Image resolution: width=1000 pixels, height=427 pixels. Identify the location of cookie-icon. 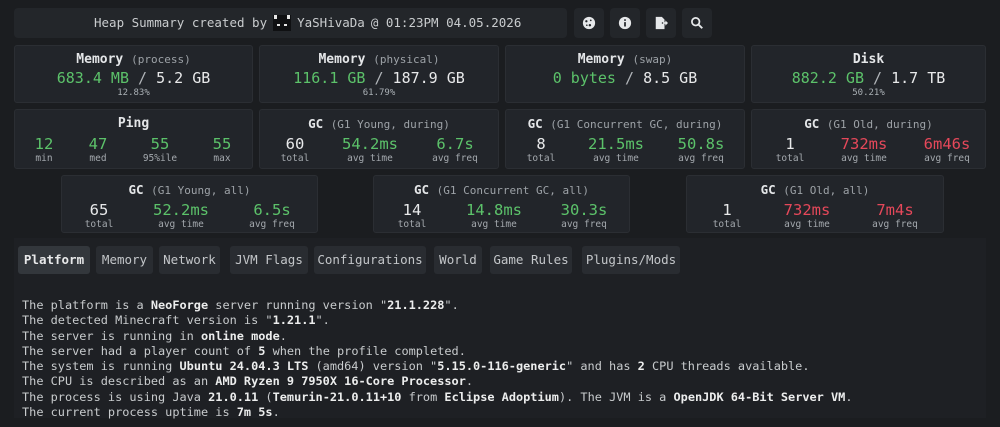
(589, 23).